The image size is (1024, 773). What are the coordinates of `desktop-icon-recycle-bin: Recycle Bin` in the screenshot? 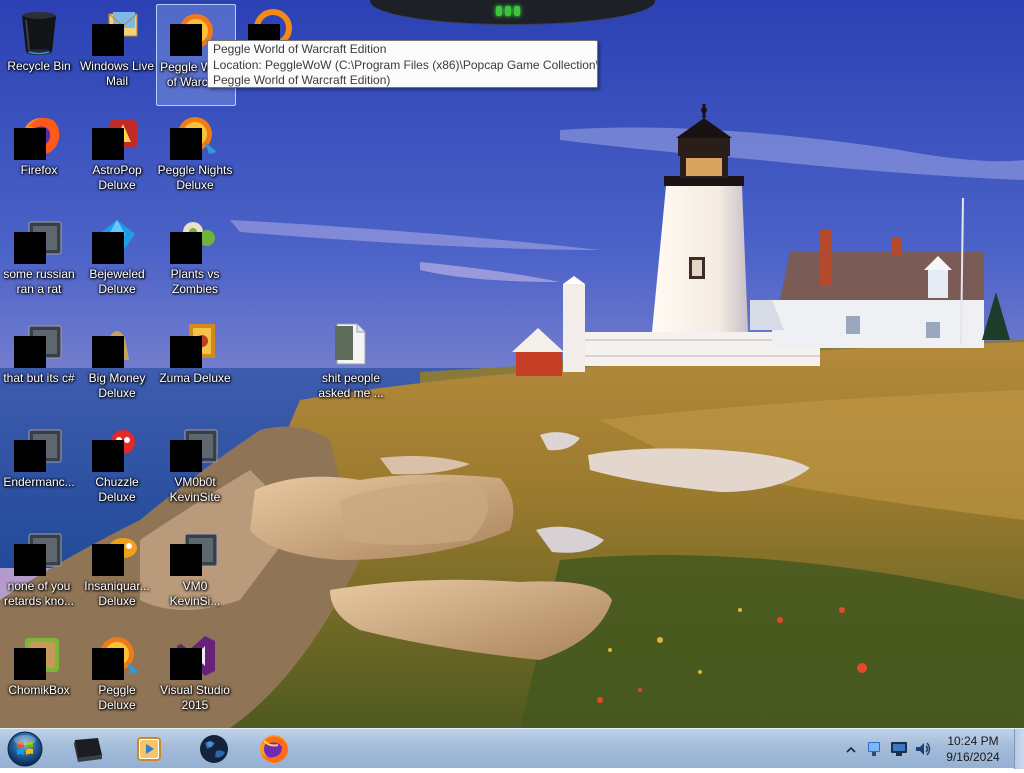 It's located at (39, 54).